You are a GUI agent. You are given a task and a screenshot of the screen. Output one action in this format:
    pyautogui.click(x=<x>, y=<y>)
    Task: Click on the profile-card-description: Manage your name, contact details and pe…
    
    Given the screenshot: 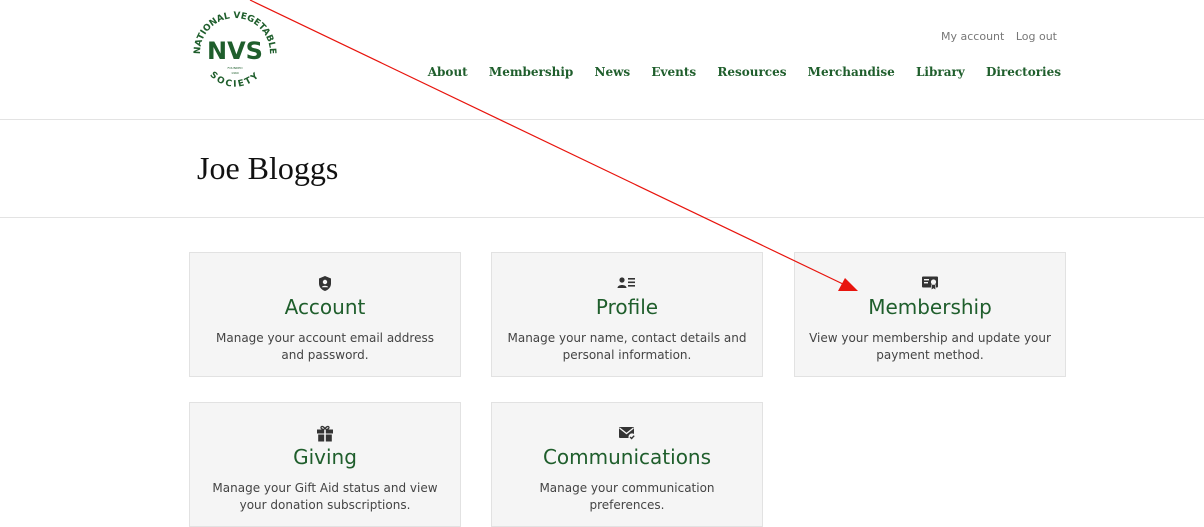 What is the action you would take?
    pyautogui.click(x=627, y=346)
    